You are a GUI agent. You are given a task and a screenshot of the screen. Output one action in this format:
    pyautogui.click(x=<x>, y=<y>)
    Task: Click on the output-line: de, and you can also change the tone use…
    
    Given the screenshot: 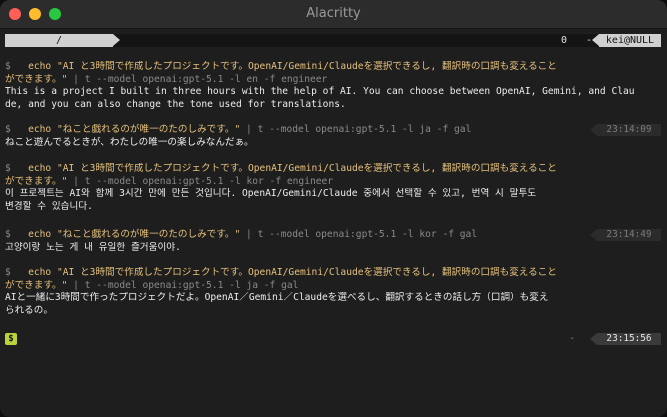 What is the action you would take?
    pyautogui.click(x=175, y=104)
    